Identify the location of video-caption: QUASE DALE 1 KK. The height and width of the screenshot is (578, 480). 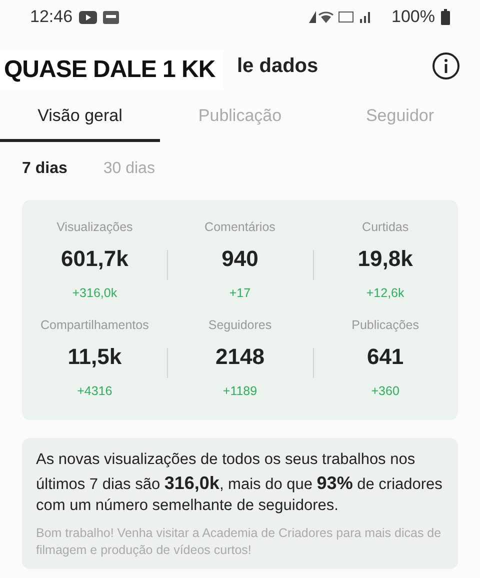
(112, 70).